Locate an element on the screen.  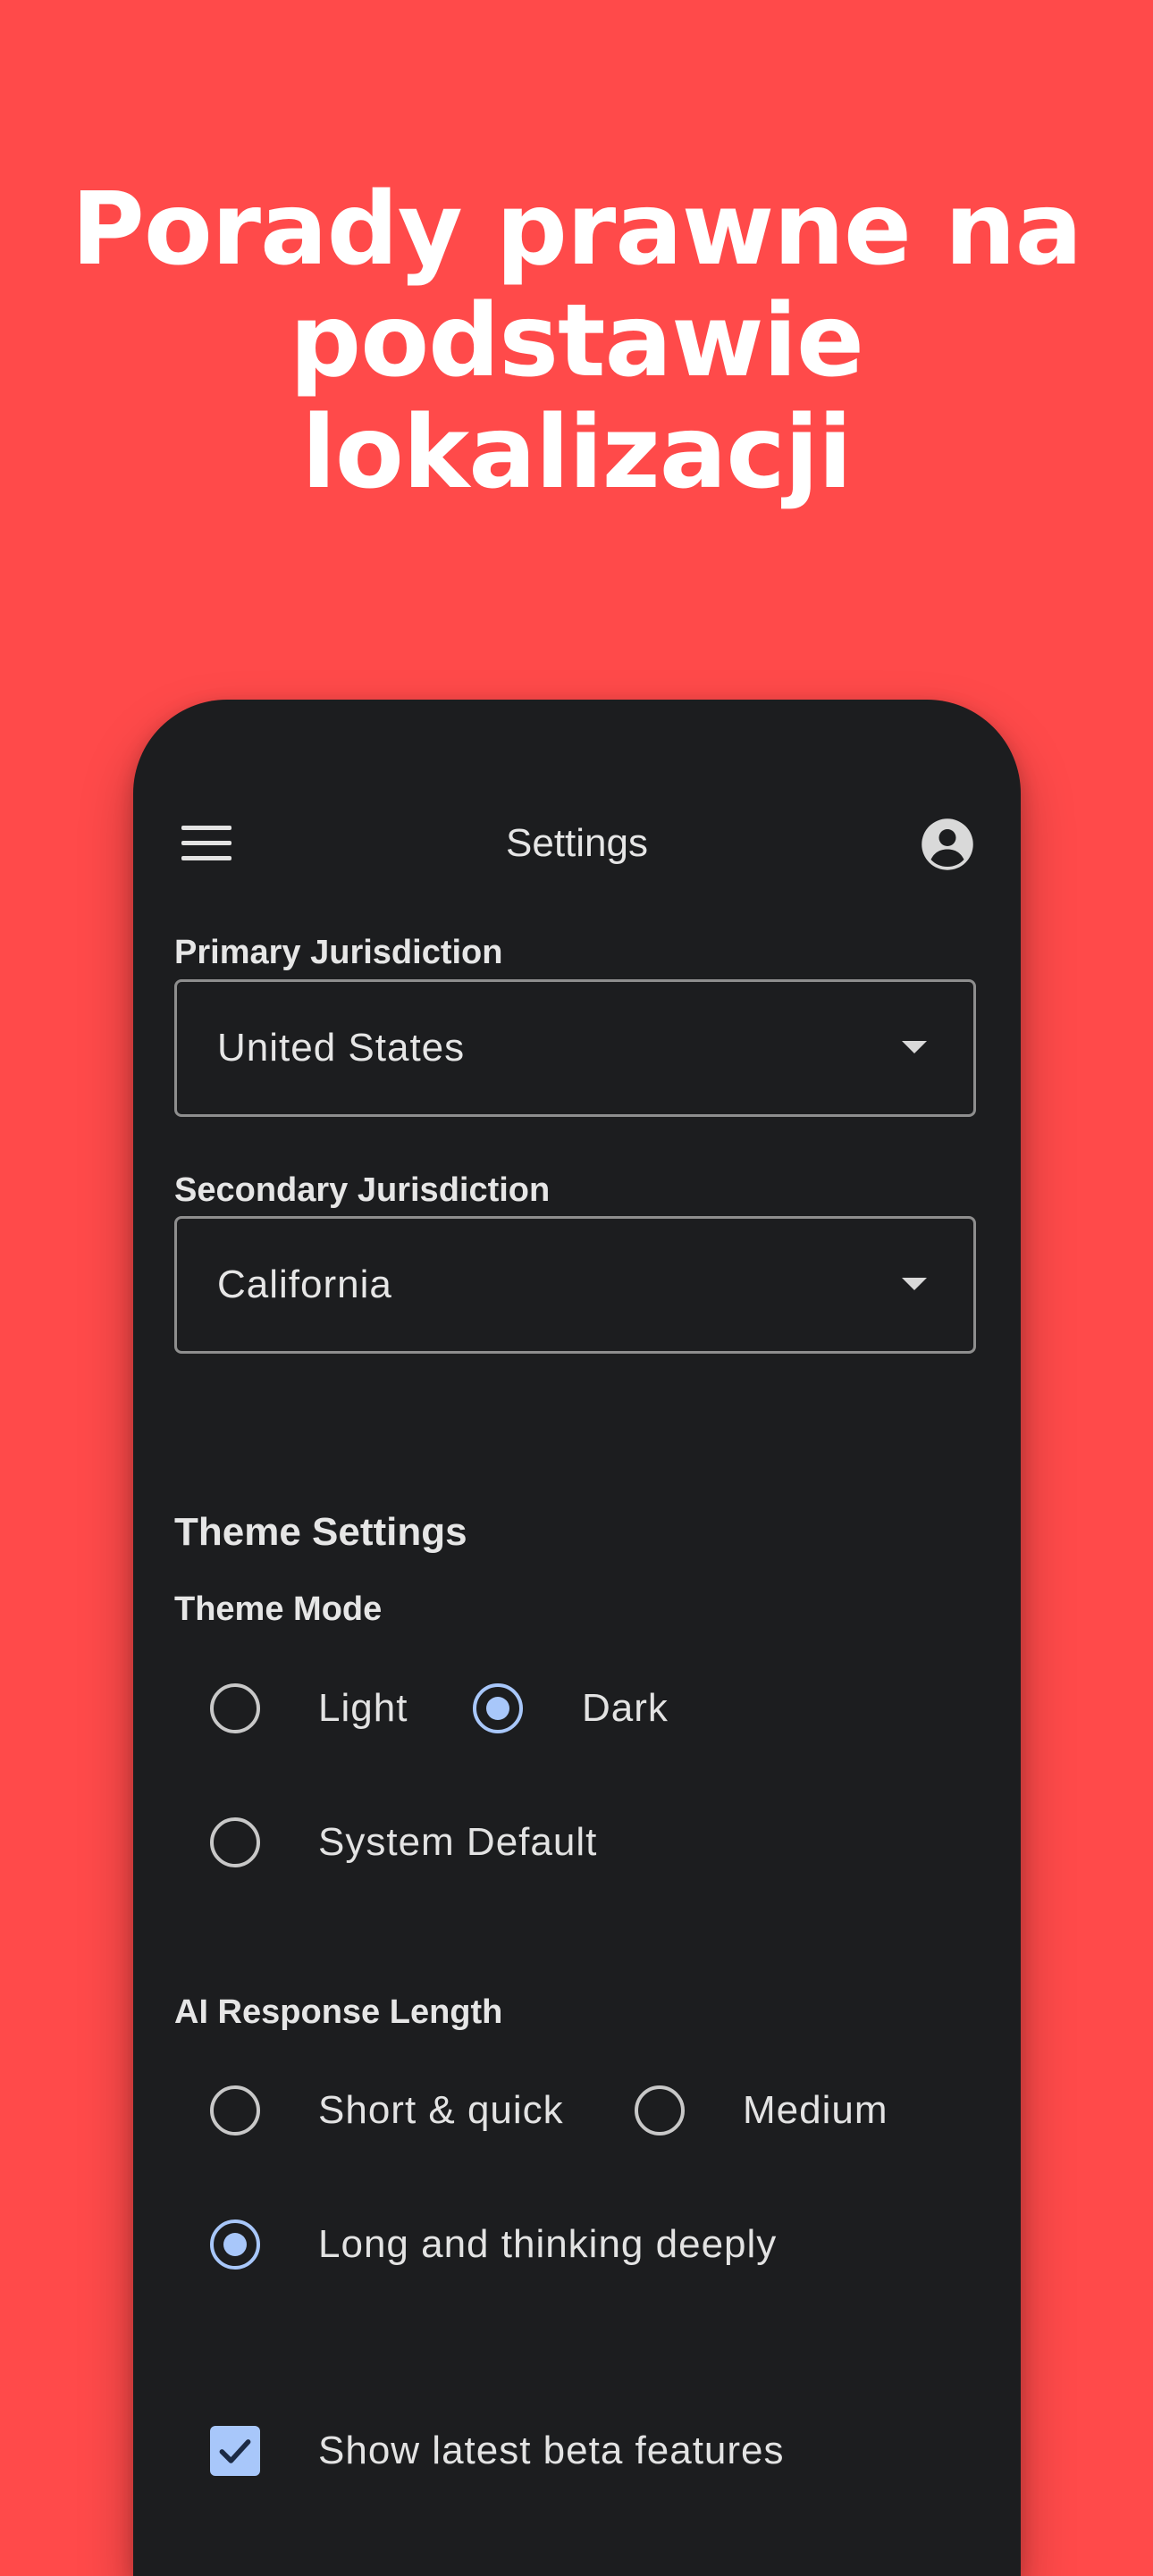
radio-label-dark: Dark is located at coordinates (625, 1708).